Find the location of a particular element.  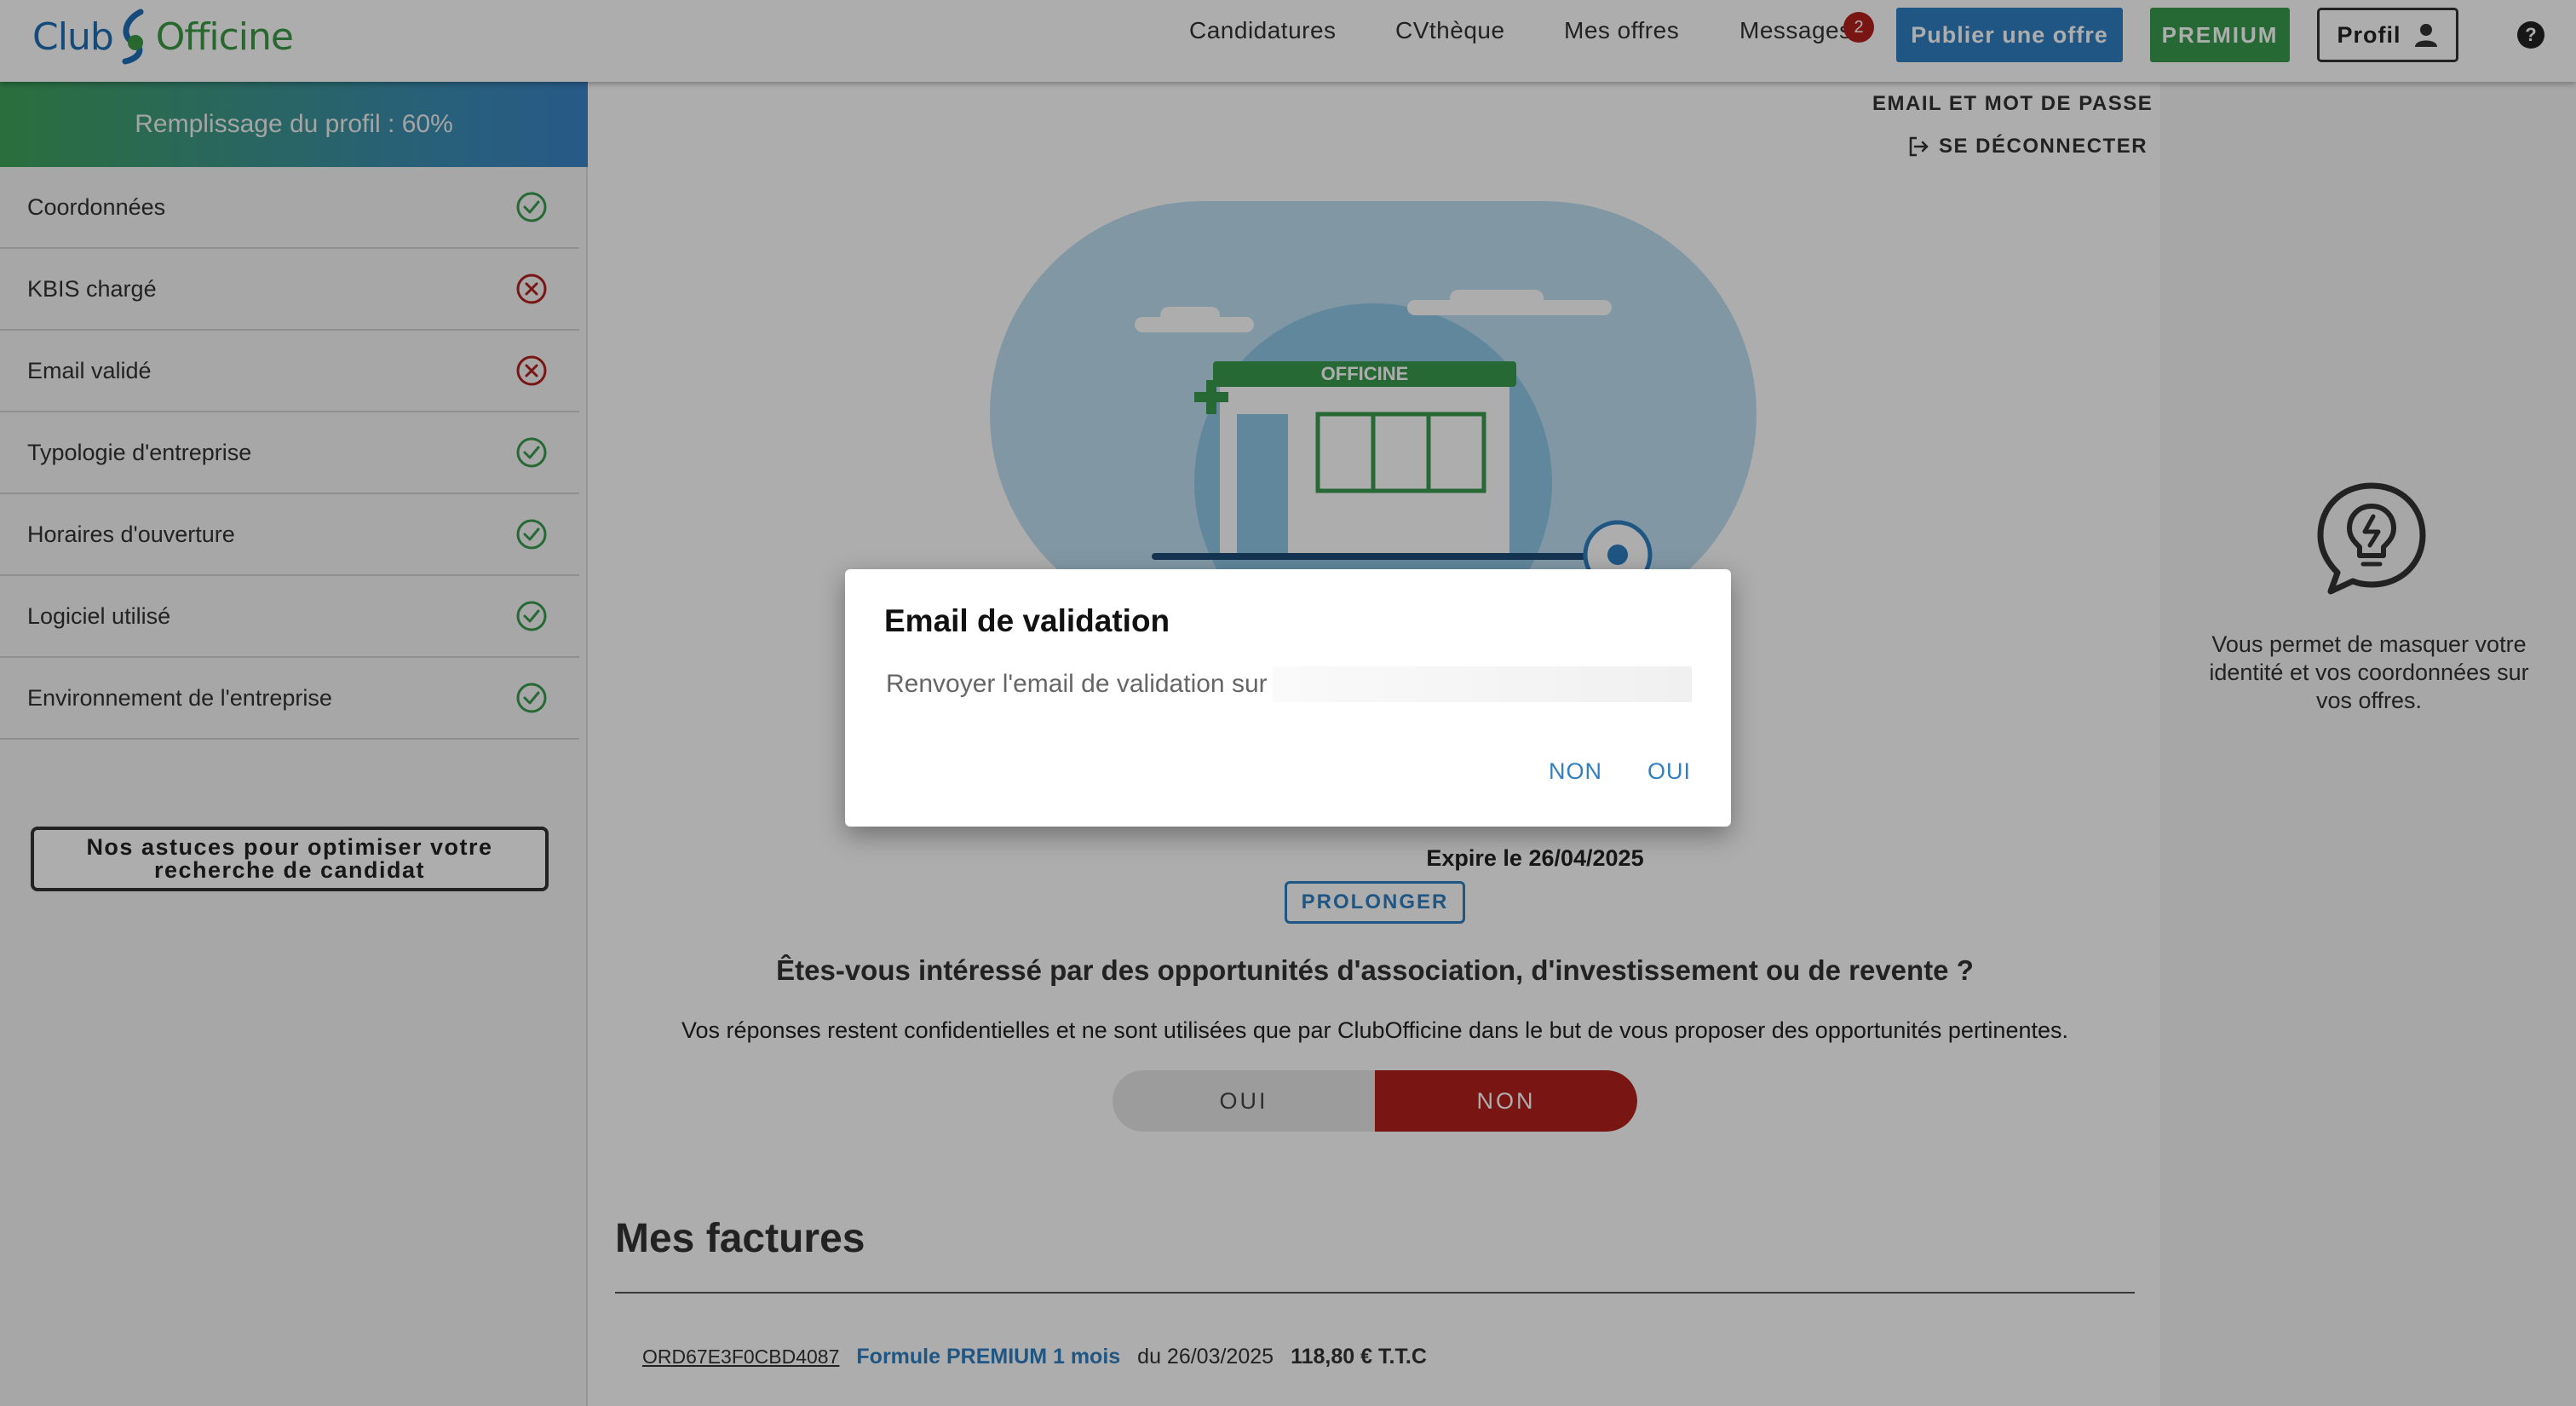

dialog-message: Renvoyer l'email de validation sur is located at coordinates (1077, 684).